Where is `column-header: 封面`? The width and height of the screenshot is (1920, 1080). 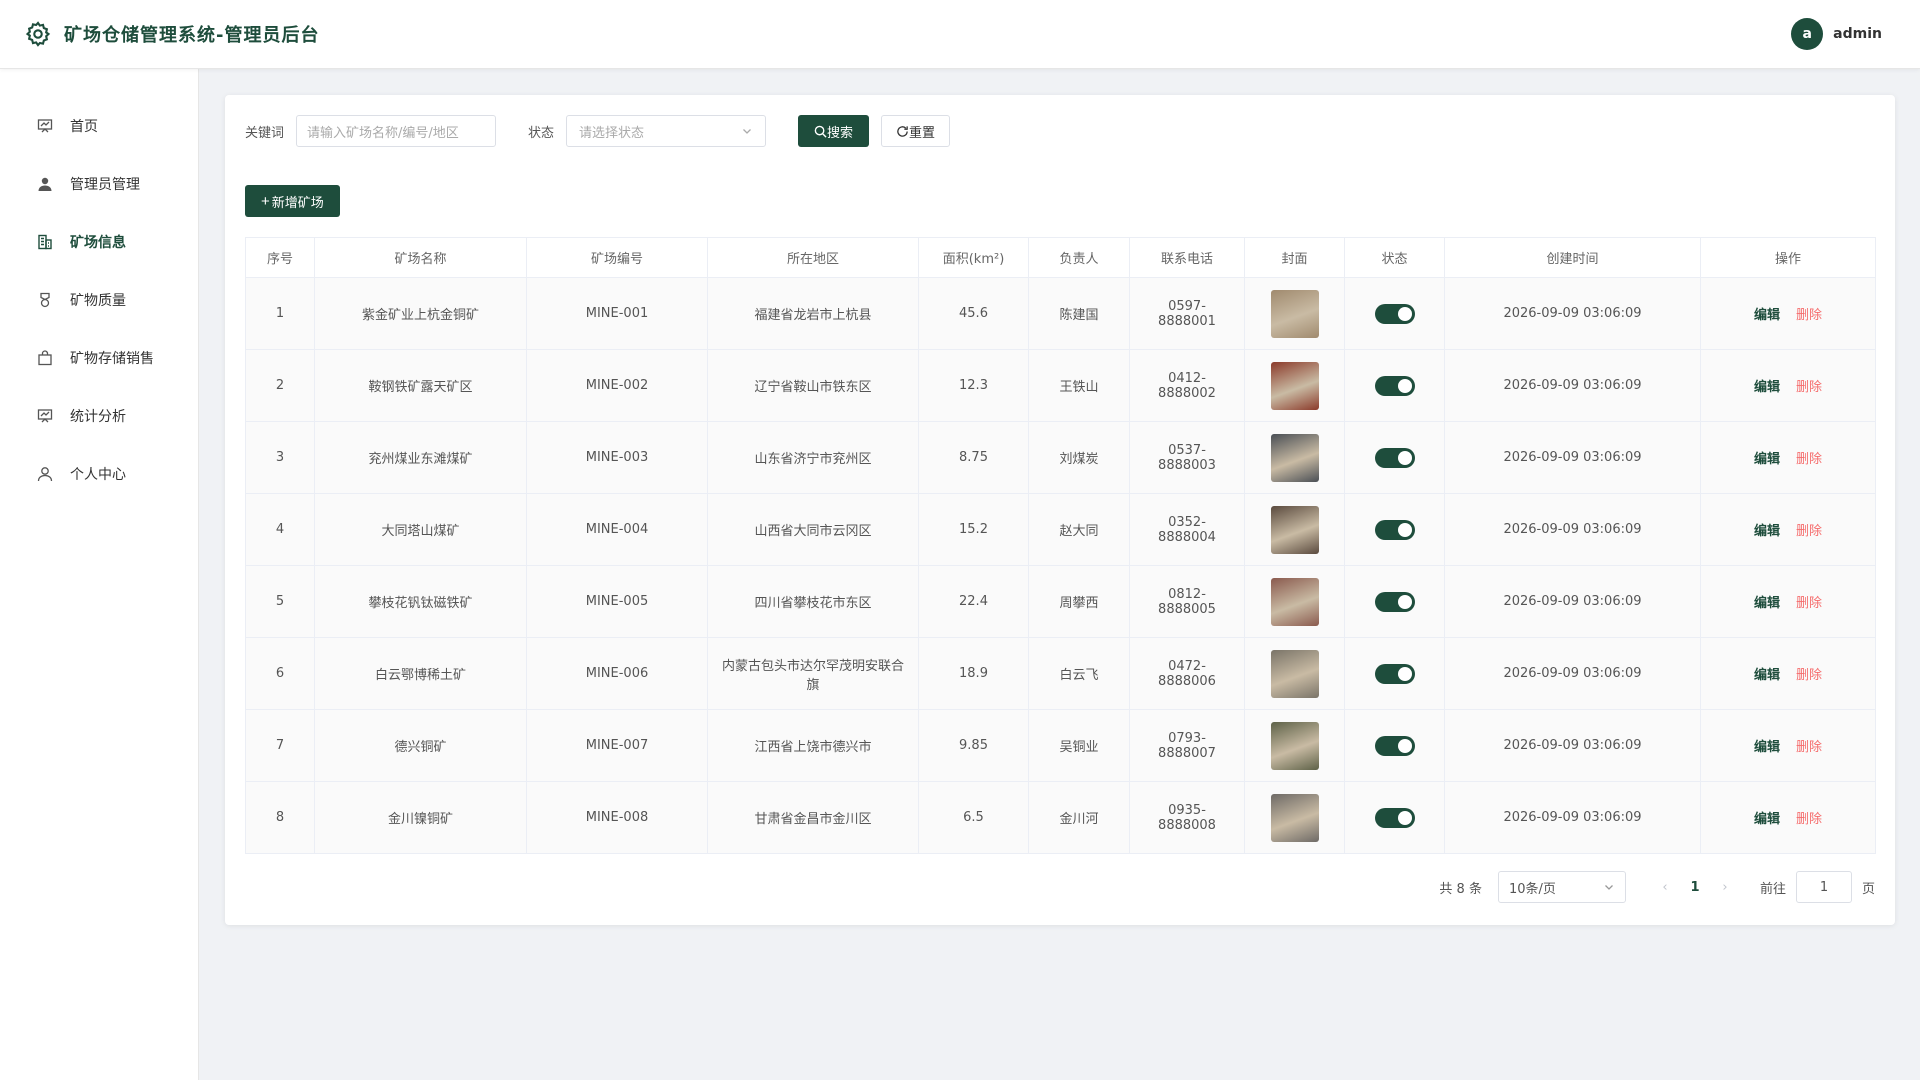
column-header: 封面 is located at coordinates (1294, 257).